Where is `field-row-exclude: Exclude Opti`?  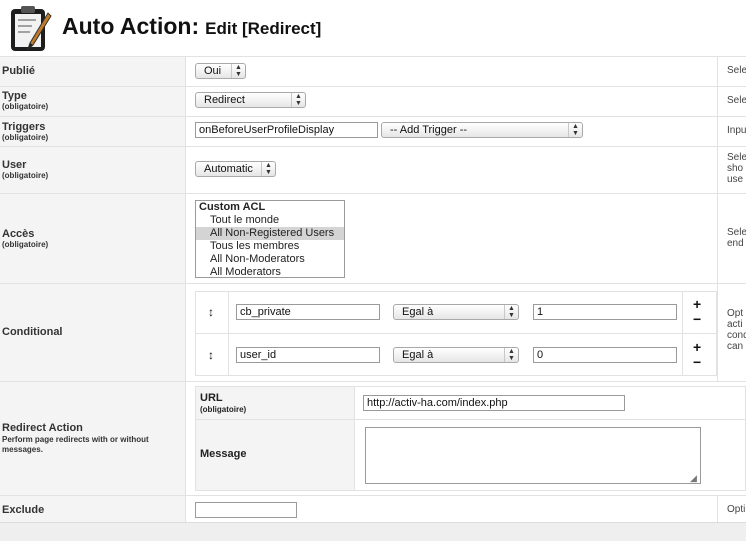 field-row-exclude: Exclude Opti is located at coordinates (373, 508).